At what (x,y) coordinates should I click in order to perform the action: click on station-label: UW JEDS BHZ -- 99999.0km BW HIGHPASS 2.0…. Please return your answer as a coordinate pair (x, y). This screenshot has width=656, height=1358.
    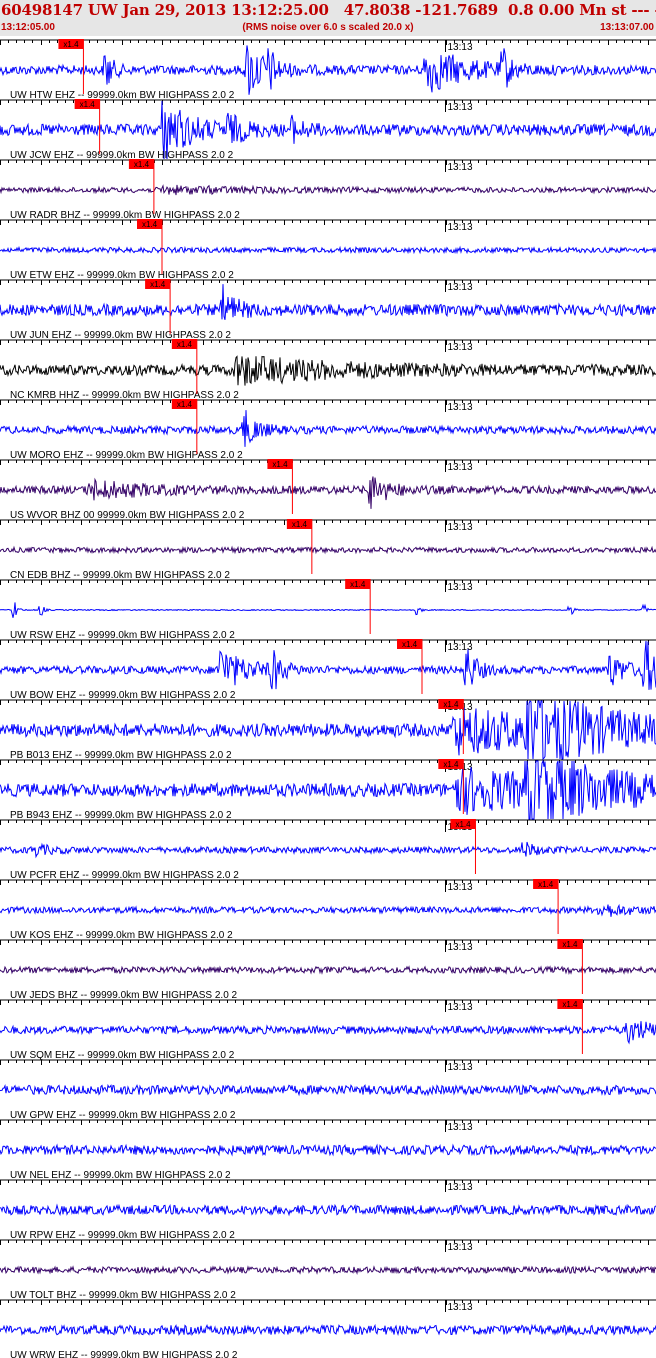
    Looking at the image, I should click on (124, 995).